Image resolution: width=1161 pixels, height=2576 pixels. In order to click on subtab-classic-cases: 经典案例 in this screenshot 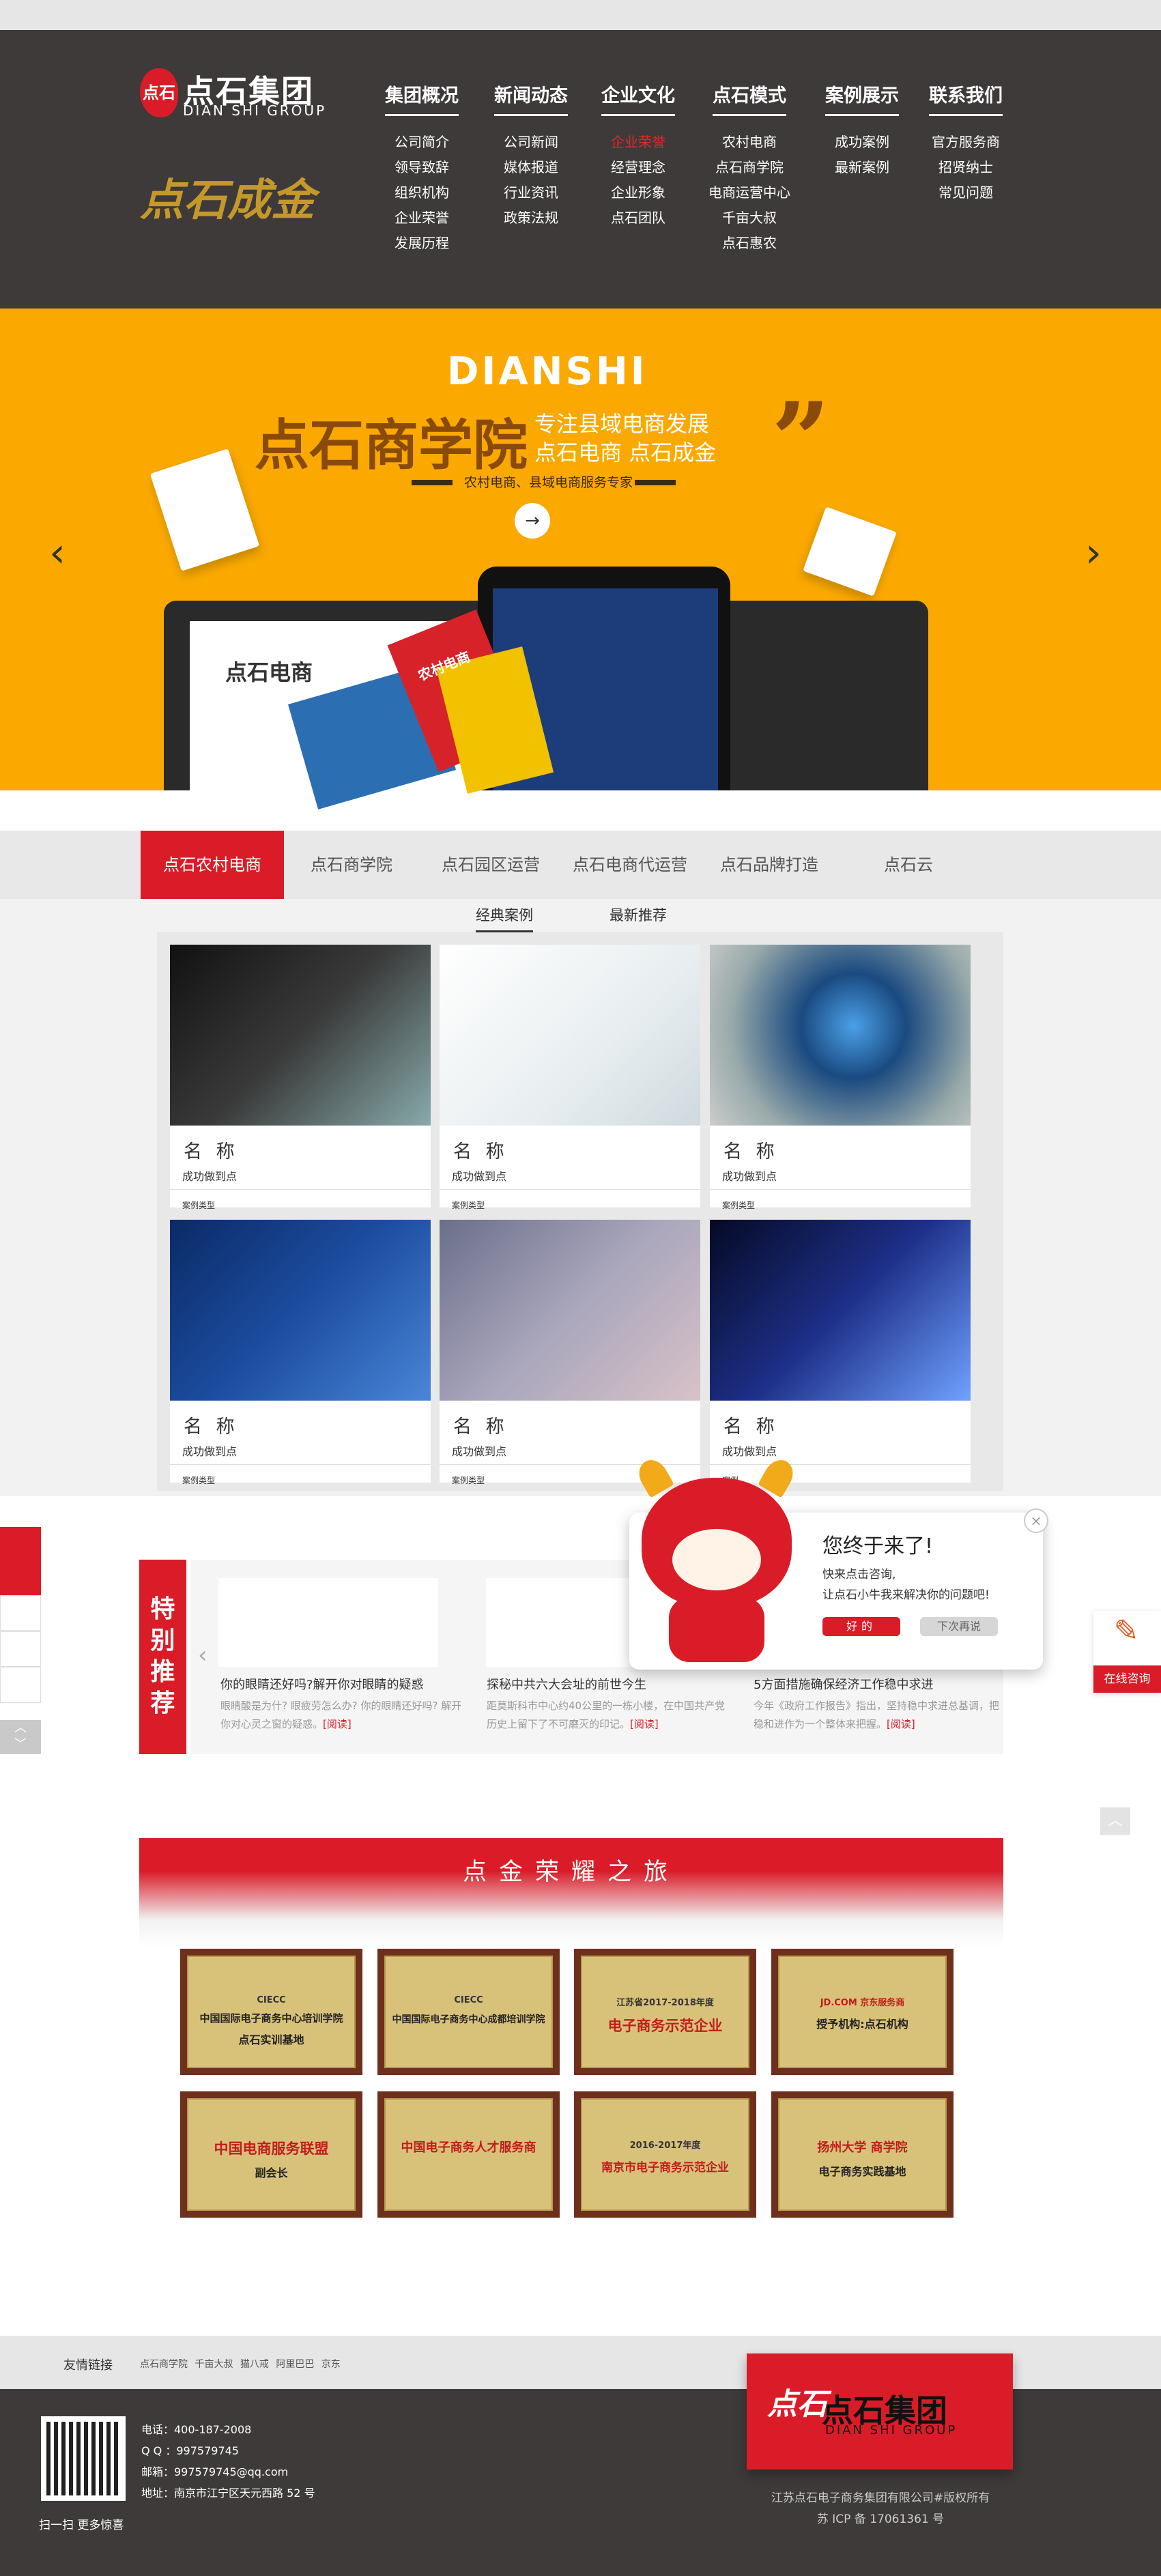, I will do `click(504, 918)`.